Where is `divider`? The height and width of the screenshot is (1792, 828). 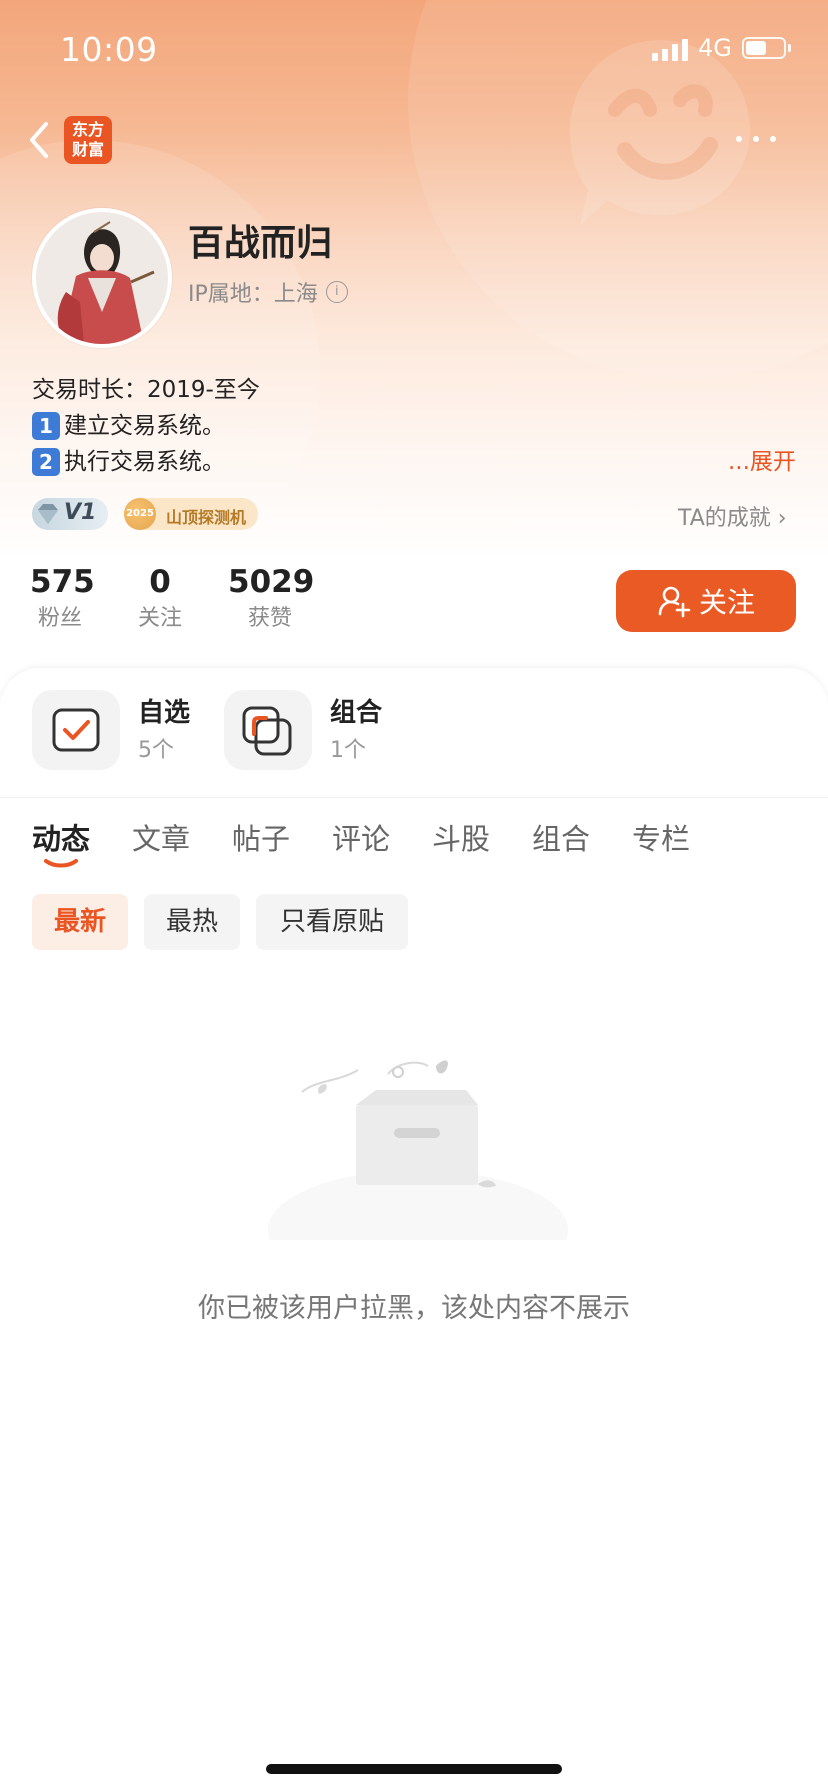
divider is located at coordinates (414, 797).